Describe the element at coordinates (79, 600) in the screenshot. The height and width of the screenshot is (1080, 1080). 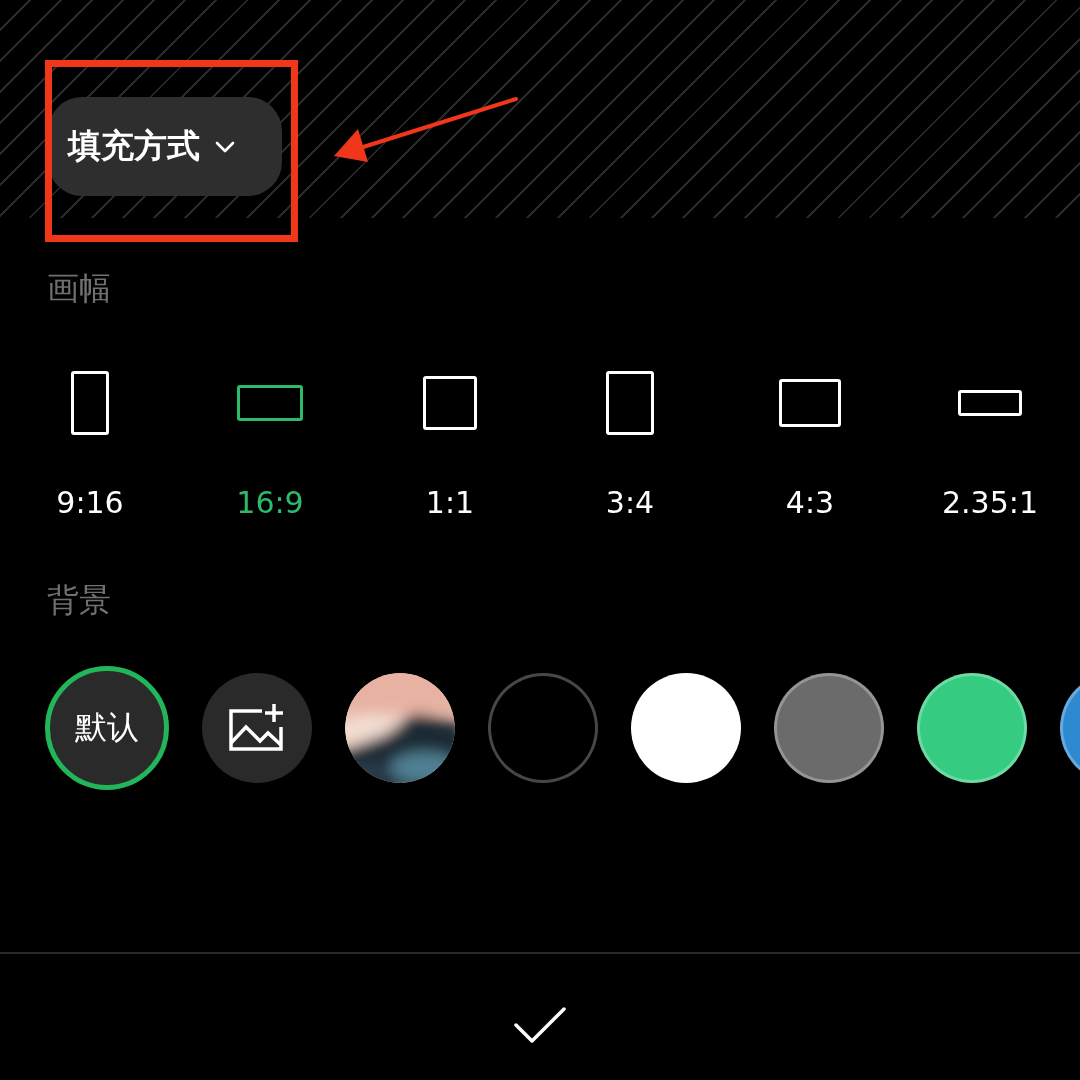
I see `section-title: 背景` at that location.